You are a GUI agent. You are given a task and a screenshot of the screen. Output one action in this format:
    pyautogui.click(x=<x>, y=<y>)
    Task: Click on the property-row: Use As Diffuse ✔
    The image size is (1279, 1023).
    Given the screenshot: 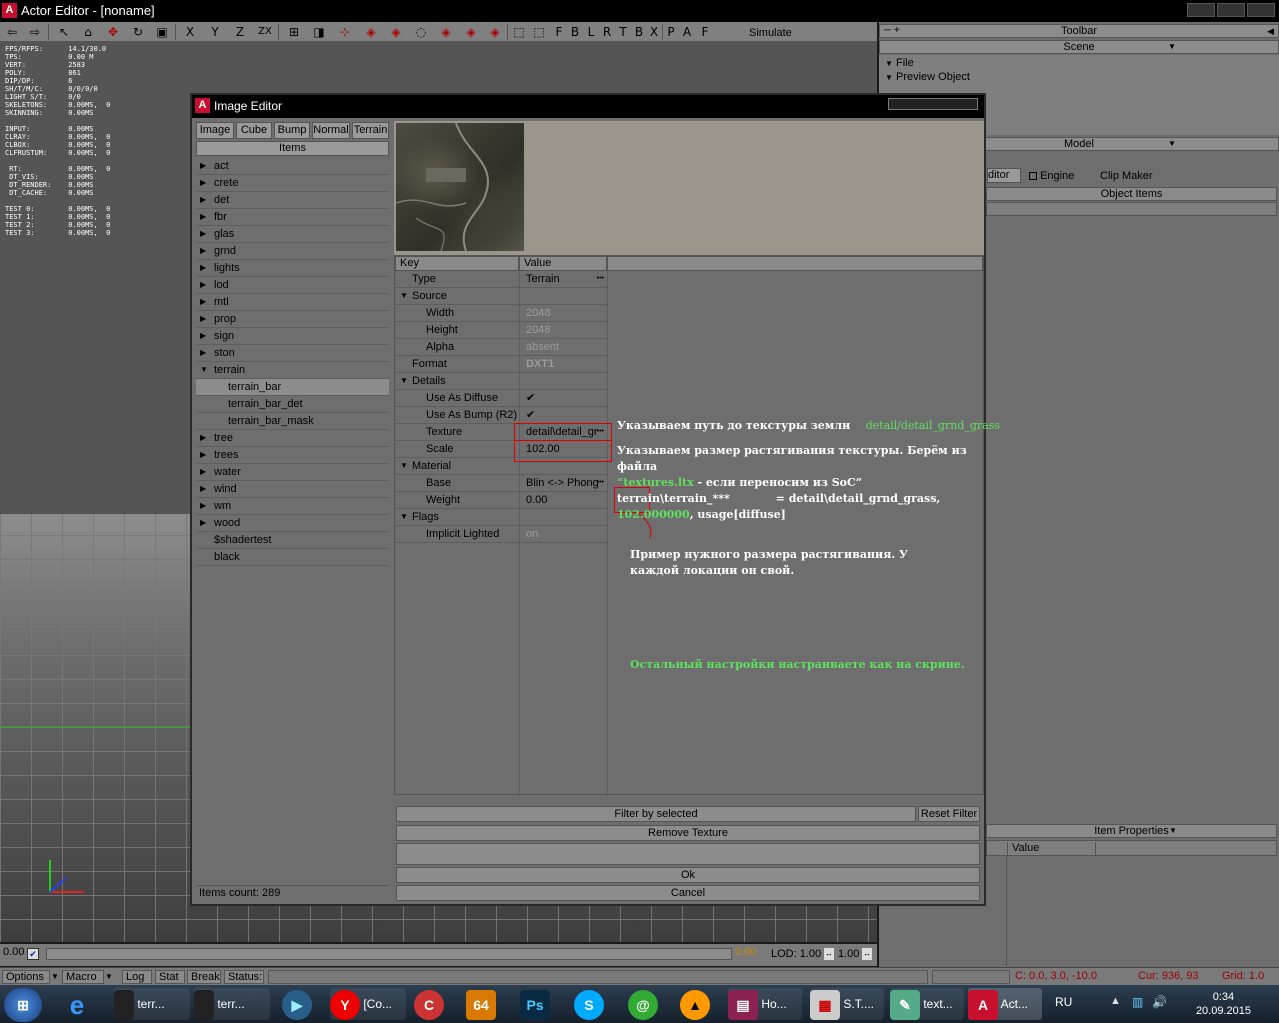 What is the action you would take?
    pyautogui.click(x=501, y=398)
    